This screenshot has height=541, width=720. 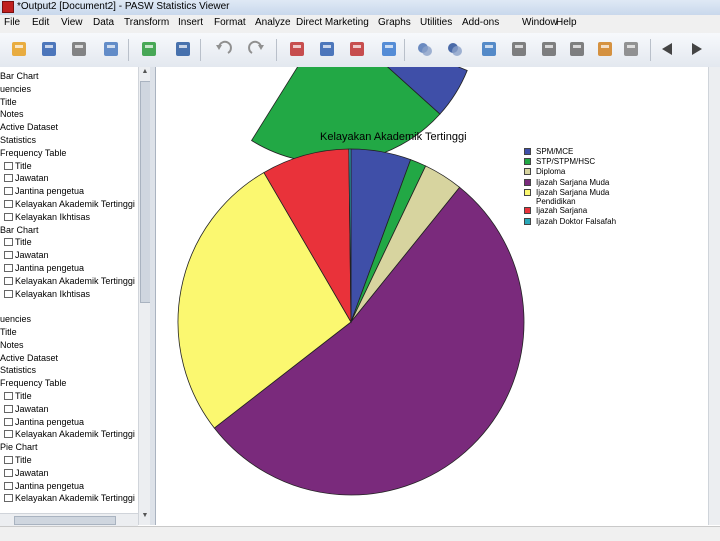 What do you see at coordinates (327, 49) in the screenshot?
I see `goto-case-icon` at bounding box center [327, 49].